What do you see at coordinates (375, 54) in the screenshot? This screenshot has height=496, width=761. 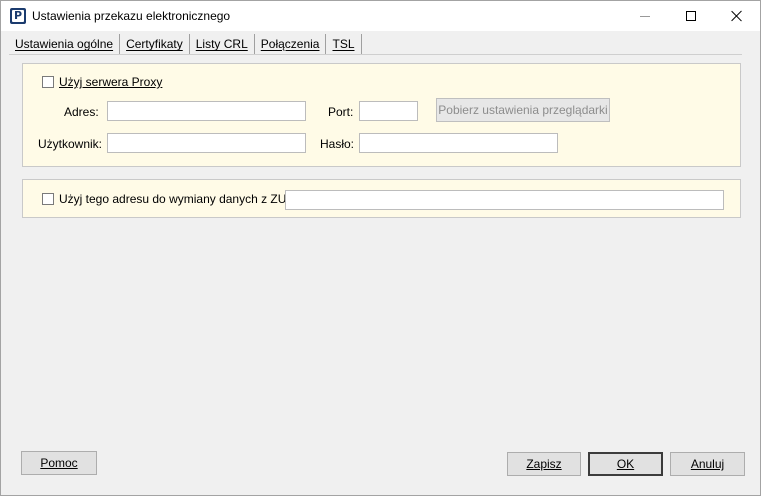 I see `tab-divider` at bounding box center [375, 54].